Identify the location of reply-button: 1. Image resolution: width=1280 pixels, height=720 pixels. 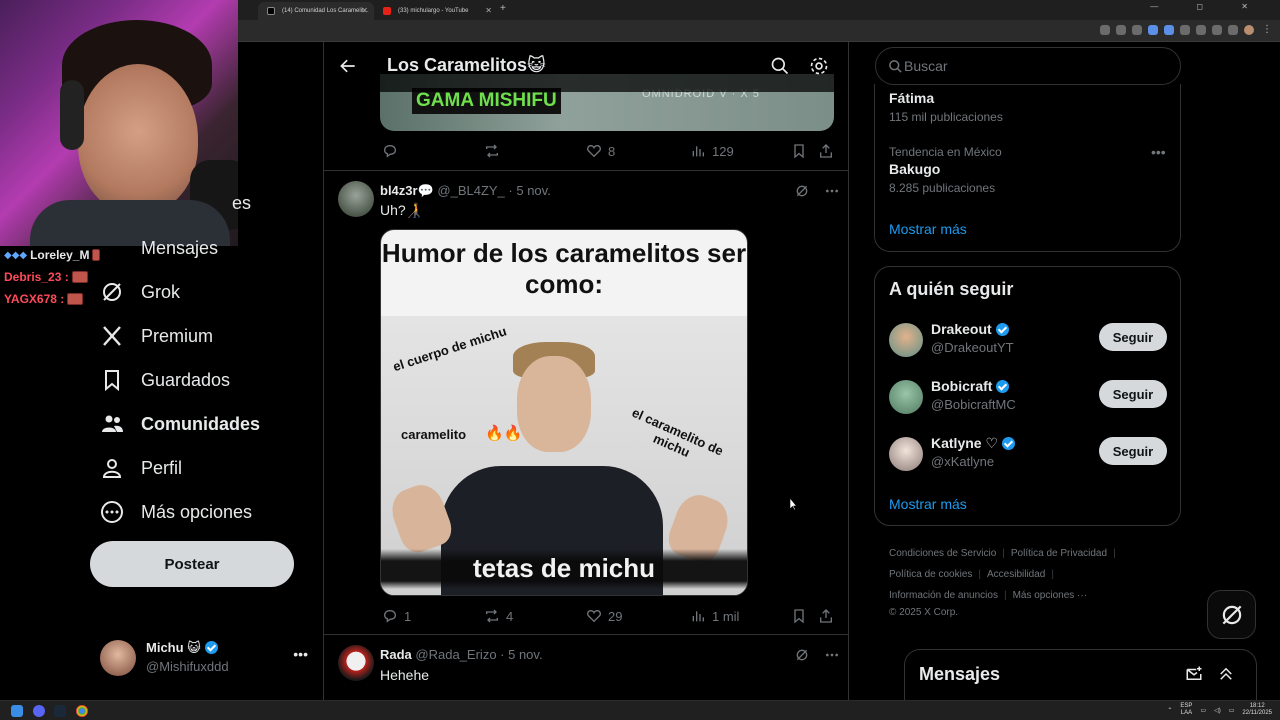
(396, 616).